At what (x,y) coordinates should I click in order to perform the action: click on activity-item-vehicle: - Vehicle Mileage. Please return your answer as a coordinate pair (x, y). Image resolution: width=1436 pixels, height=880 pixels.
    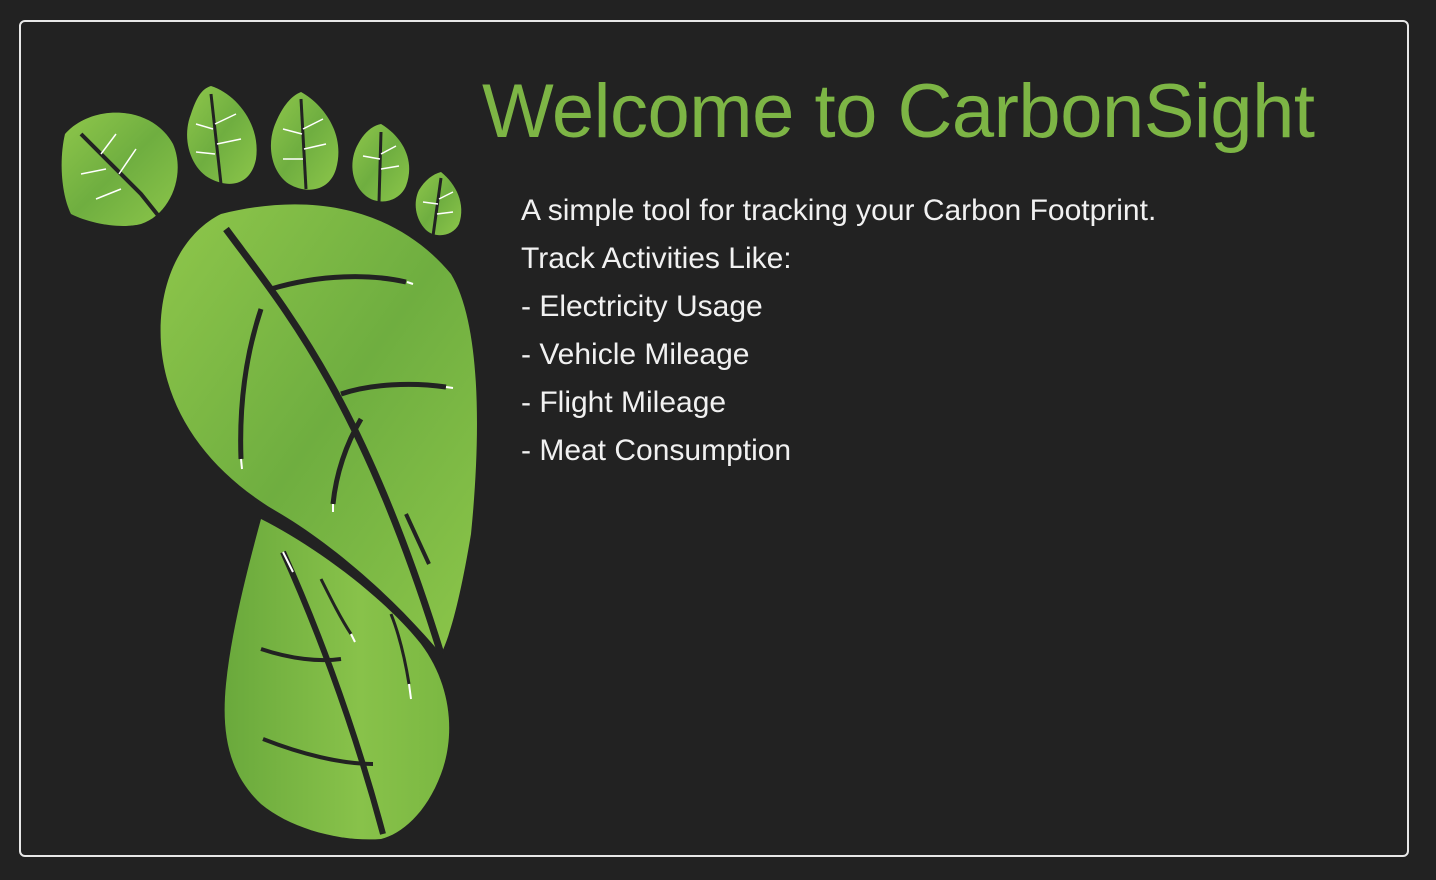
    Looking at the image, I should click on (635, 354).